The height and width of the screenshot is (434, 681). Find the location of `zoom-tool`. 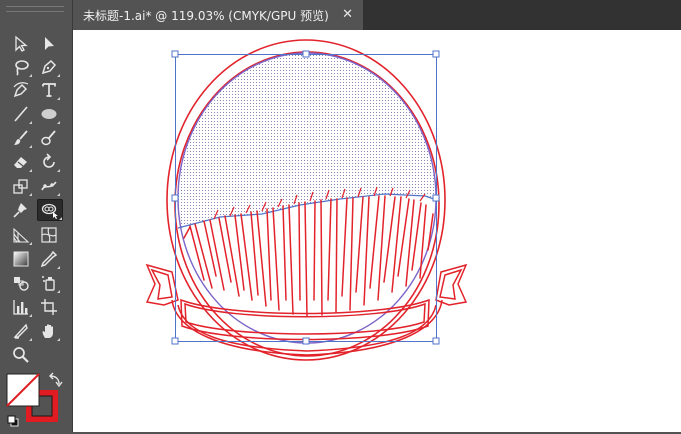

zoom-tool is located at coordinates (21, 355).